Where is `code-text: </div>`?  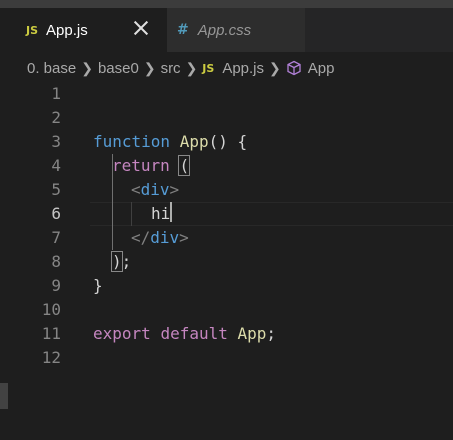 code-text: </div> is located at coordinates (160, 237).